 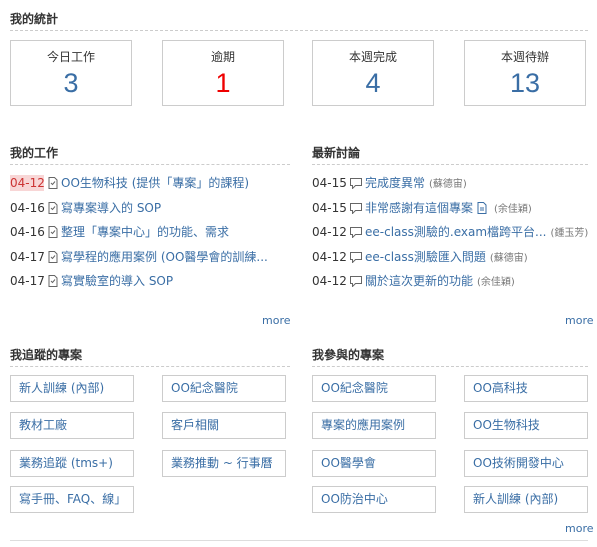 What do you see at coordinates (117, 281) in the screenshot?
I see `task-link: 寫實驗室的導入 SOP` at bounding box center [117, 281].